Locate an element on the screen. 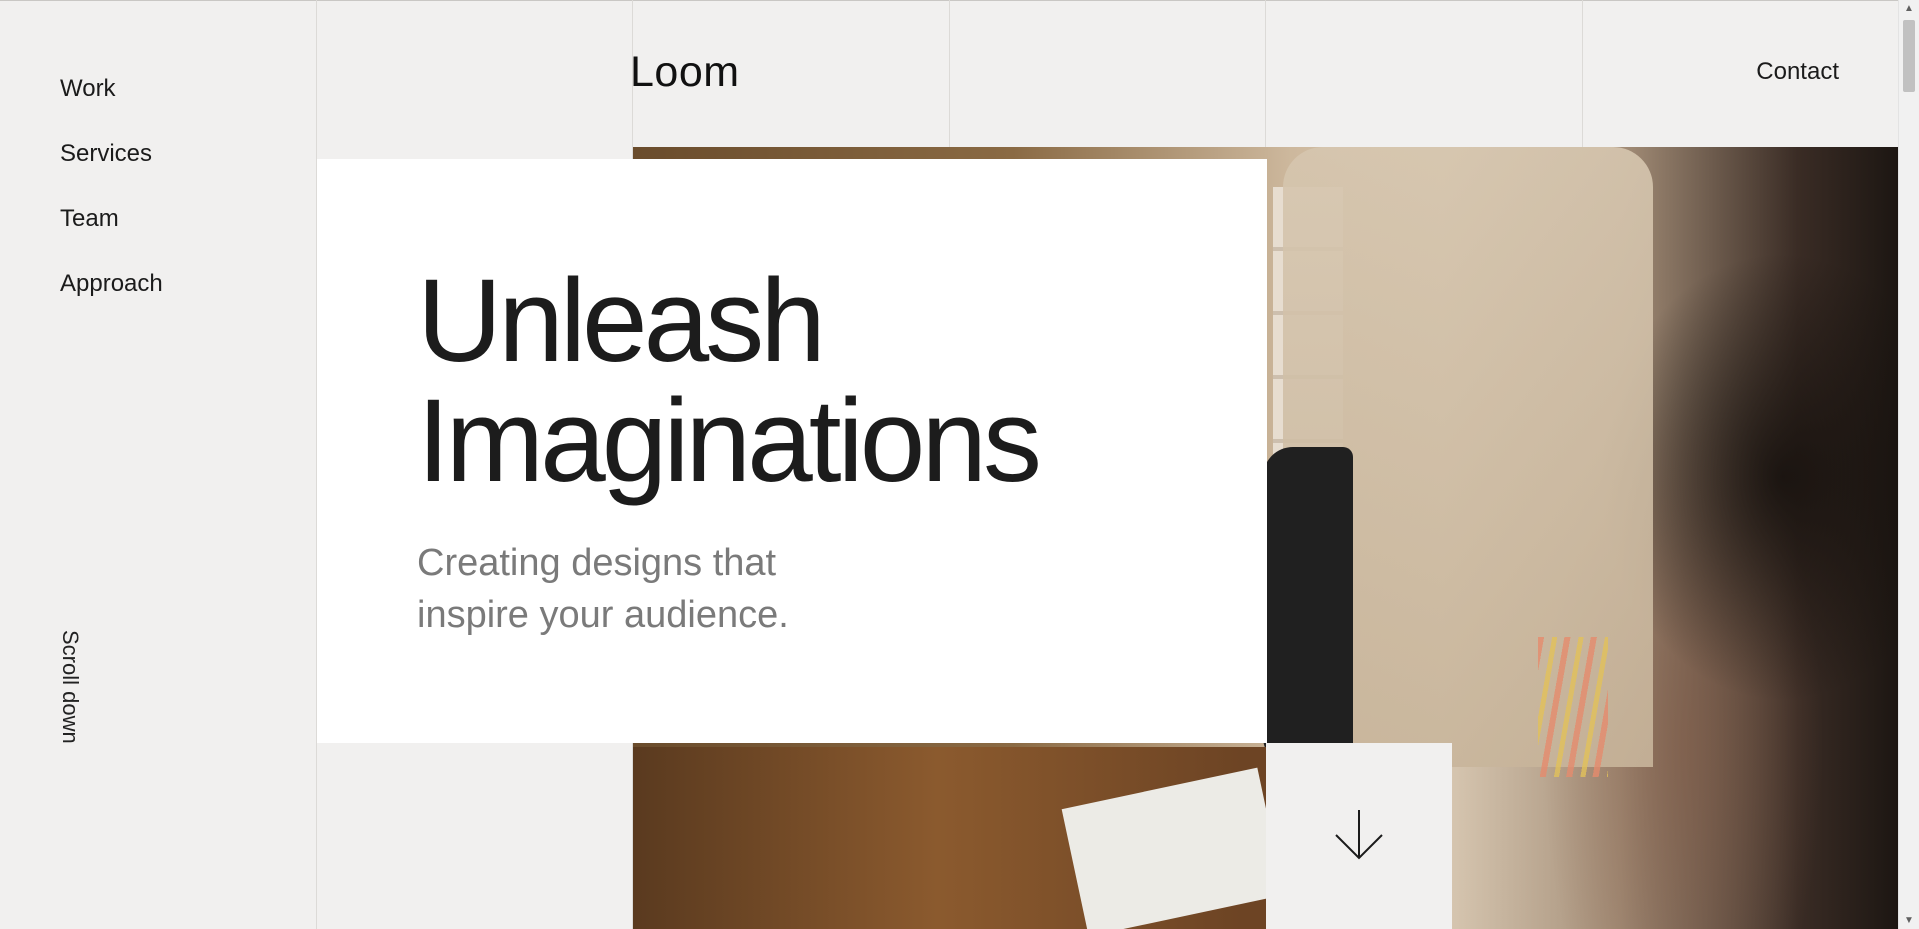 Image resolution: width=1919 pixels, height=929 pixels. photo-pencils is located at coordinates (1573, 707).